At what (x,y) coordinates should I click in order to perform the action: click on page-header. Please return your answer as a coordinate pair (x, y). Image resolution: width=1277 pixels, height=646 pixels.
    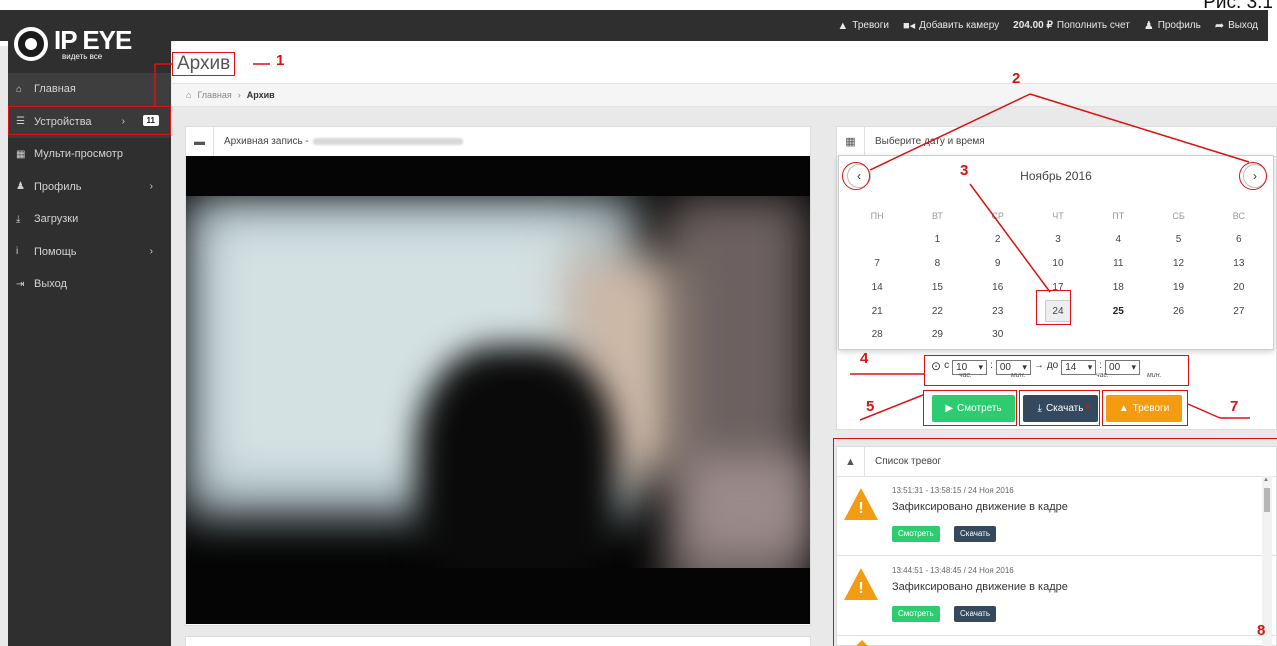
    Looking at the image, I should click on (724, 62).